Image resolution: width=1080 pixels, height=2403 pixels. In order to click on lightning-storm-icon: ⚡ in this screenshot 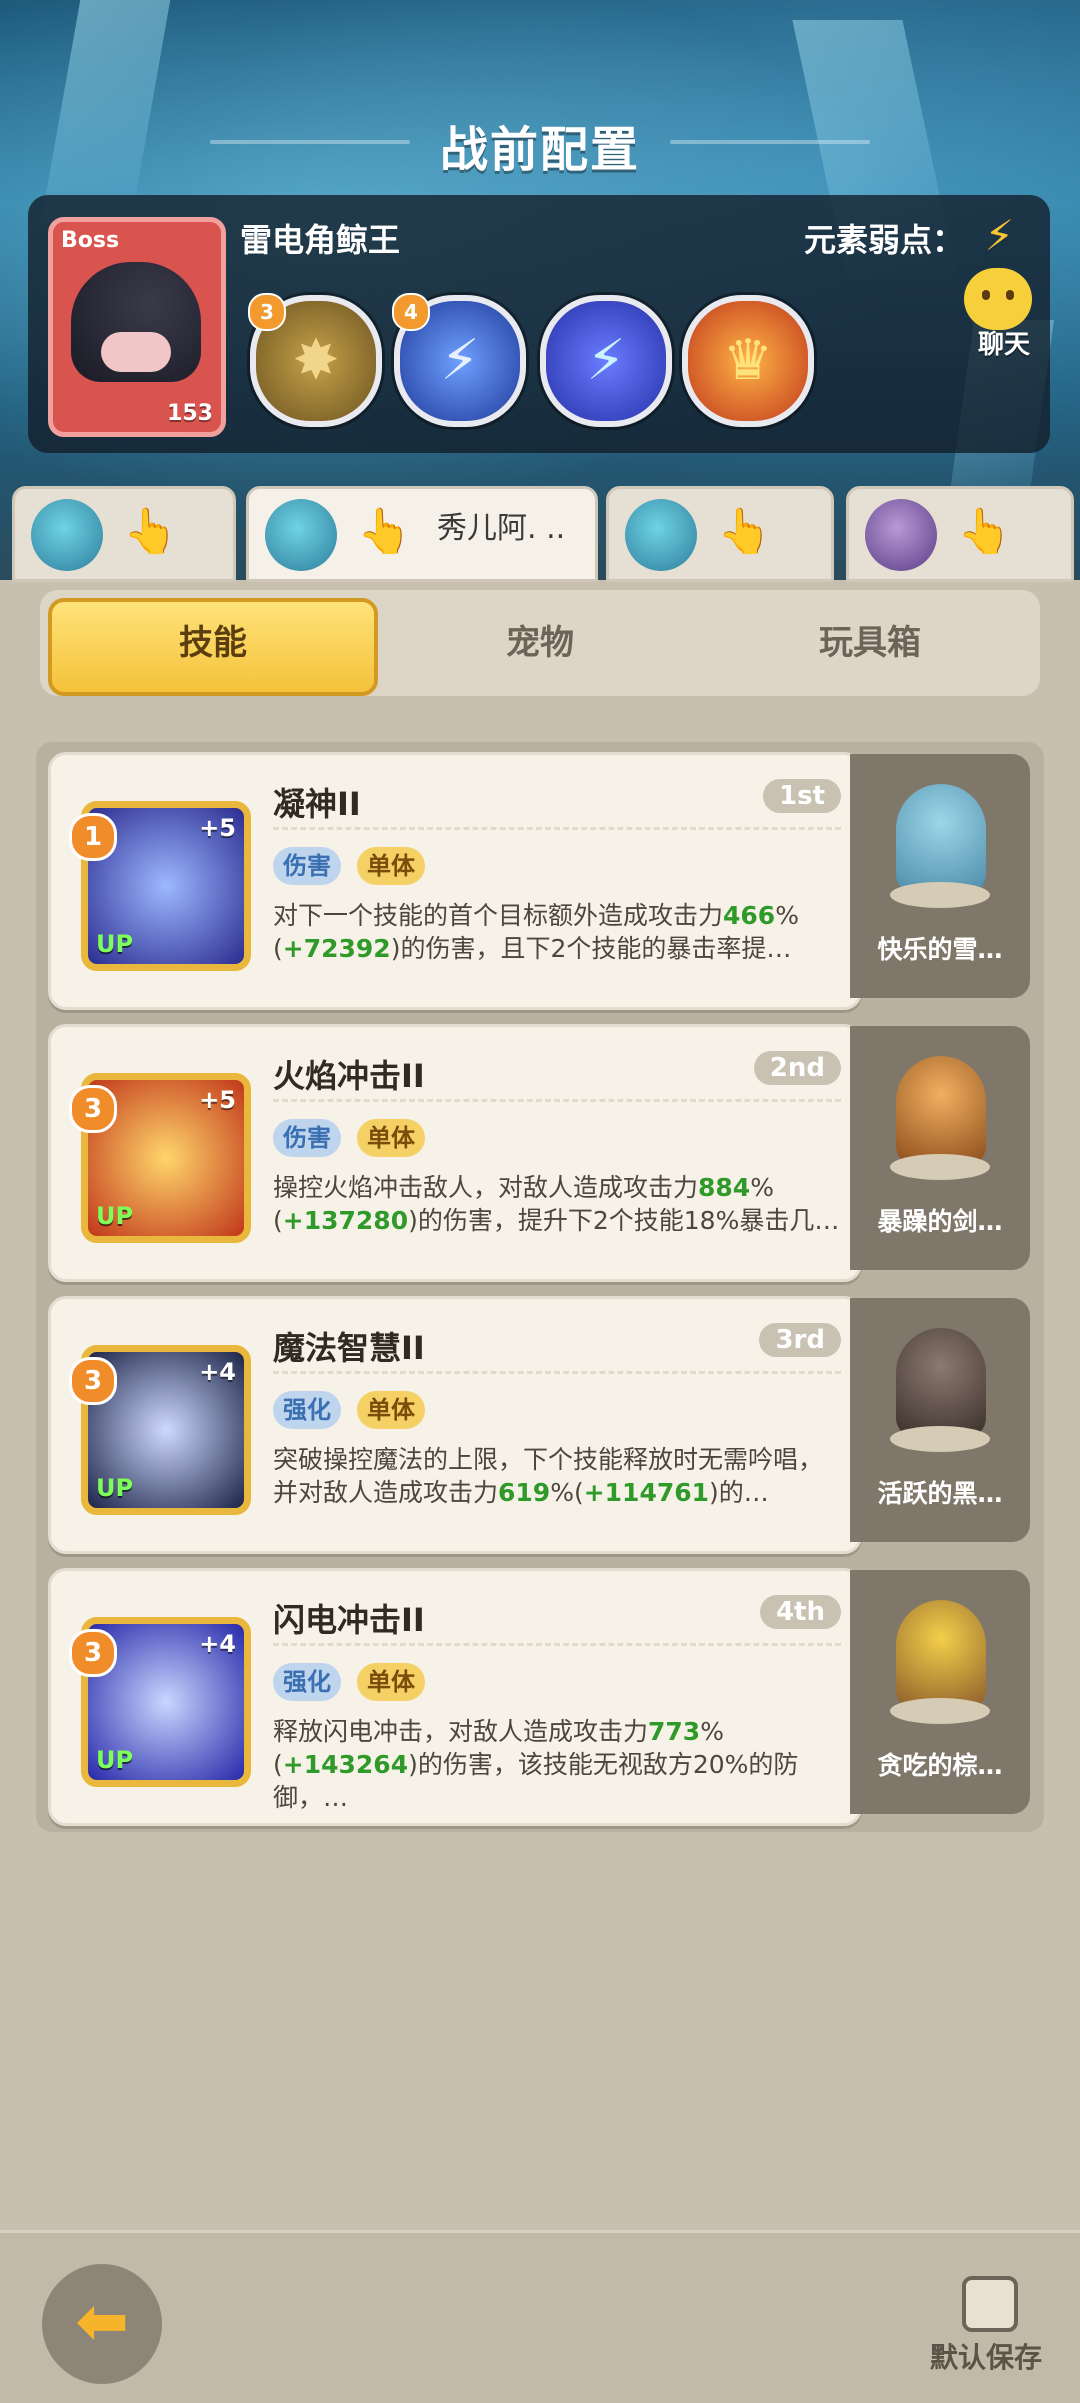, I will do `click(460, 360)`.